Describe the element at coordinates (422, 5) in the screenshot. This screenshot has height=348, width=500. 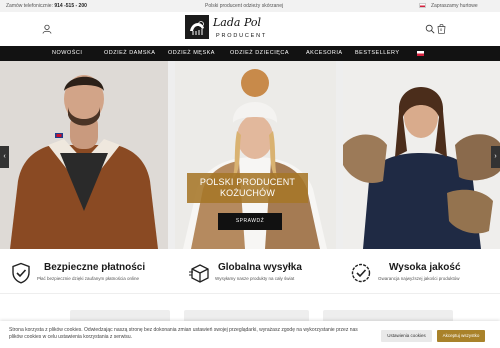
I see `polish-flag-icon` at that location.